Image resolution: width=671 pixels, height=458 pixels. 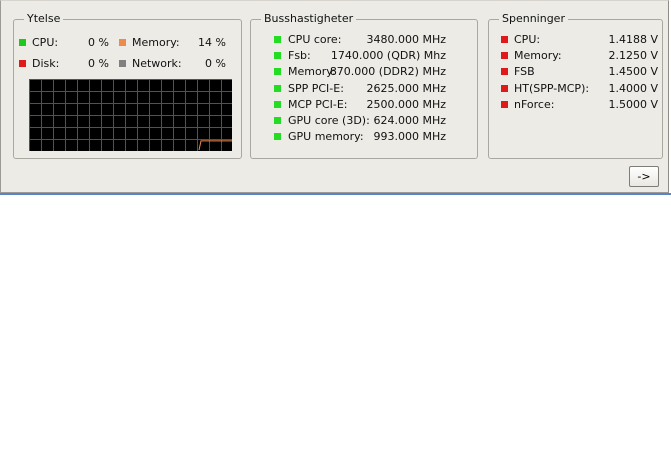 I want to click on window-bottom-border, so click(x=335, y=194).